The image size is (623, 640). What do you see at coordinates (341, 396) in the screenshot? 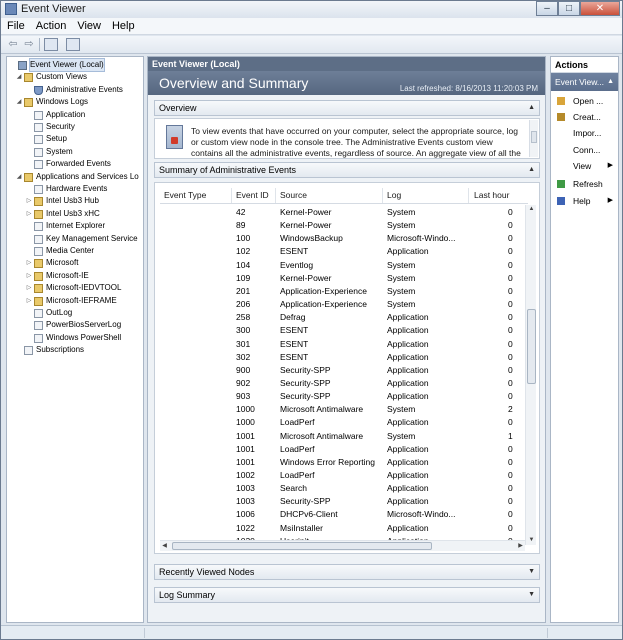
I see `table-row: 903 Security-SPP Application 0` at bounding box center [341, 396].